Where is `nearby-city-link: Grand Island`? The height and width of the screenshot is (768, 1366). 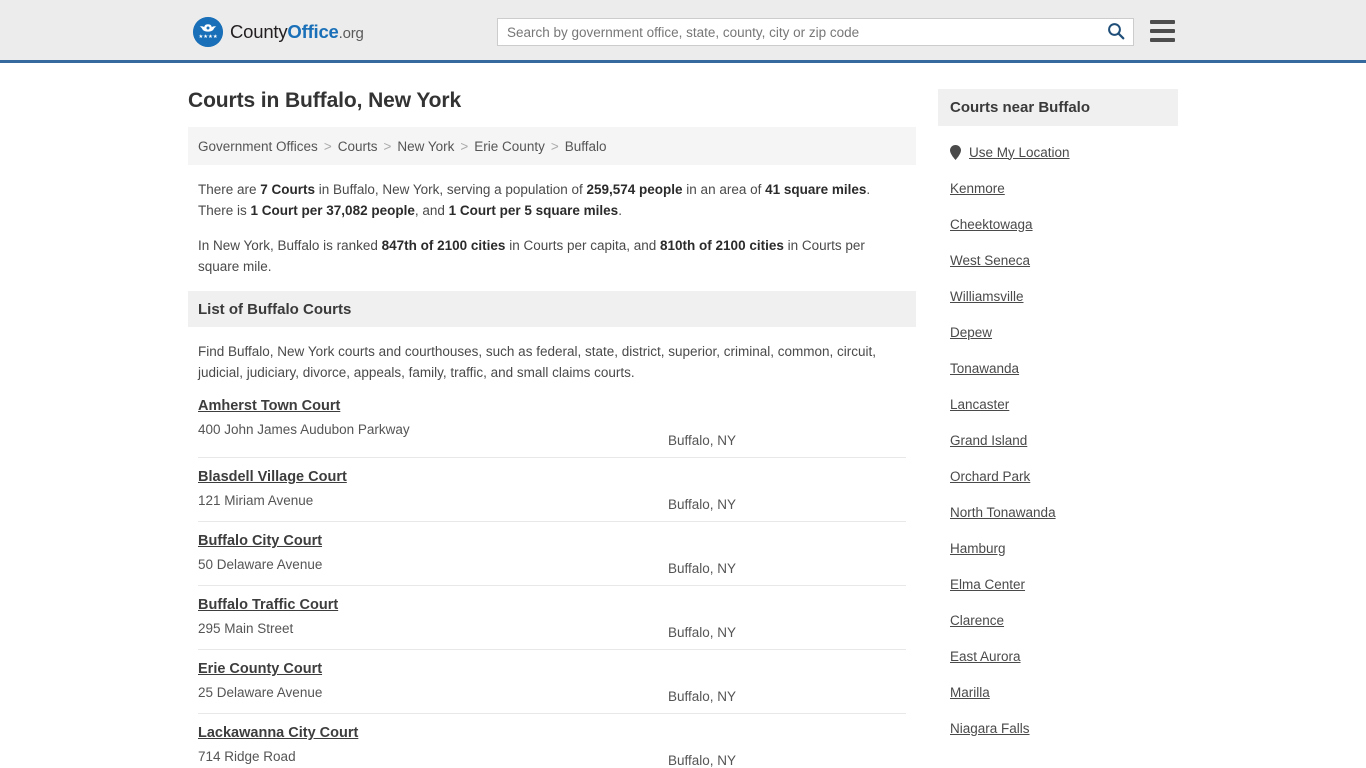 nearby-city-link: Grand Island is located at coordinates (988, 440).